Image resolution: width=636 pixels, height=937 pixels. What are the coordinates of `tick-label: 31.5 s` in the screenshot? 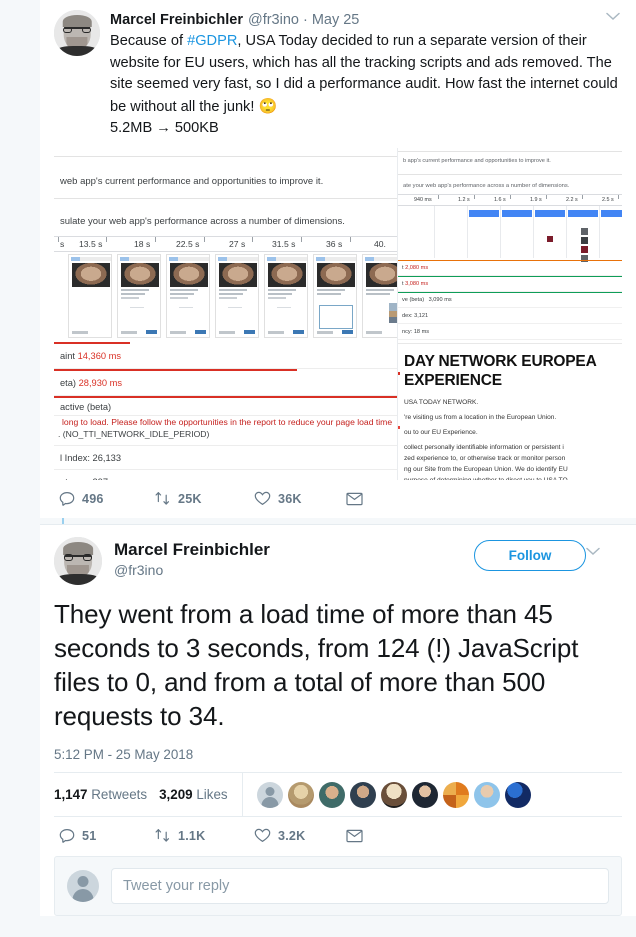 It's located at (284, 243).